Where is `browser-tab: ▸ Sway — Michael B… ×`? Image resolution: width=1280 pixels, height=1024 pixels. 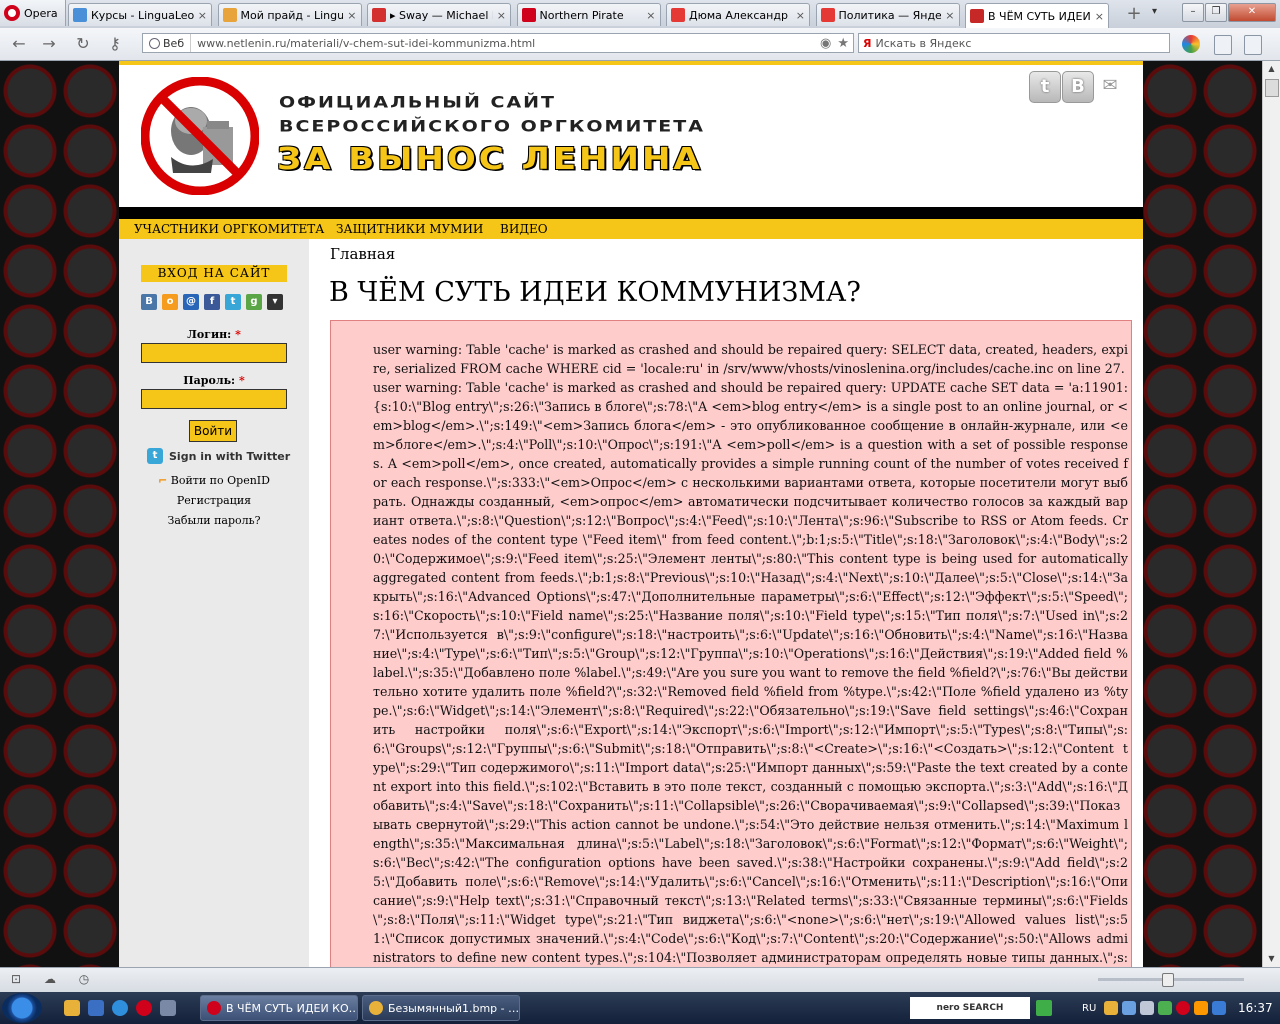 browser-tab: ▸ Sway — Michael B… × is located at coordinates (439, 14).